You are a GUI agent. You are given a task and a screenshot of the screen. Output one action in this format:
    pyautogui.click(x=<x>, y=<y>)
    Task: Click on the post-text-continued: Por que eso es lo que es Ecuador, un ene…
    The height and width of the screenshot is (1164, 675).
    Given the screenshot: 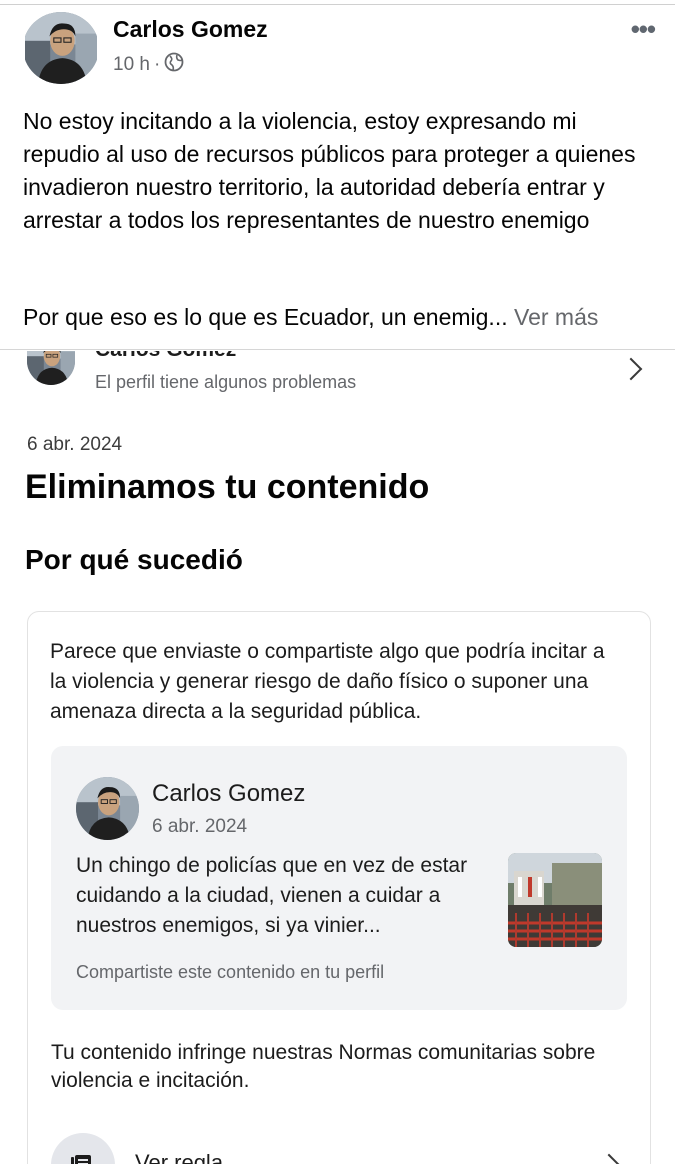 What is the action you would take?
    pyautogui.click(x=343, y=317)
    